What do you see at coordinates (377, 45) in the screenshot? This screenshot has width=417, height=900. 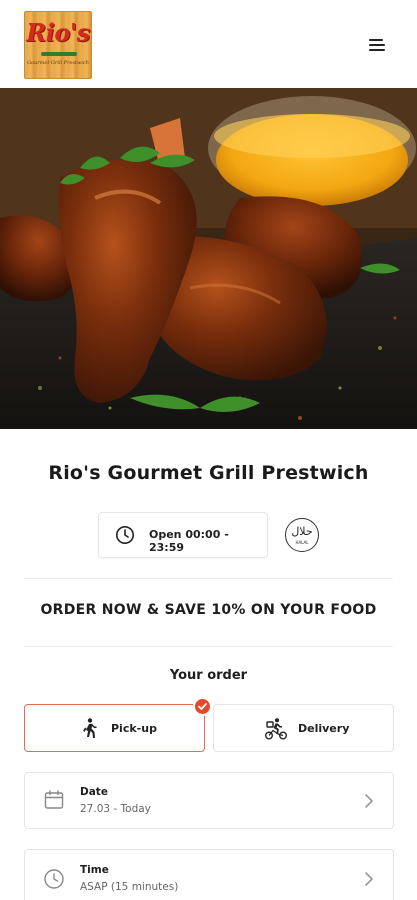 I see `hamburger-menu-icon` at bounding box center [377, 45].